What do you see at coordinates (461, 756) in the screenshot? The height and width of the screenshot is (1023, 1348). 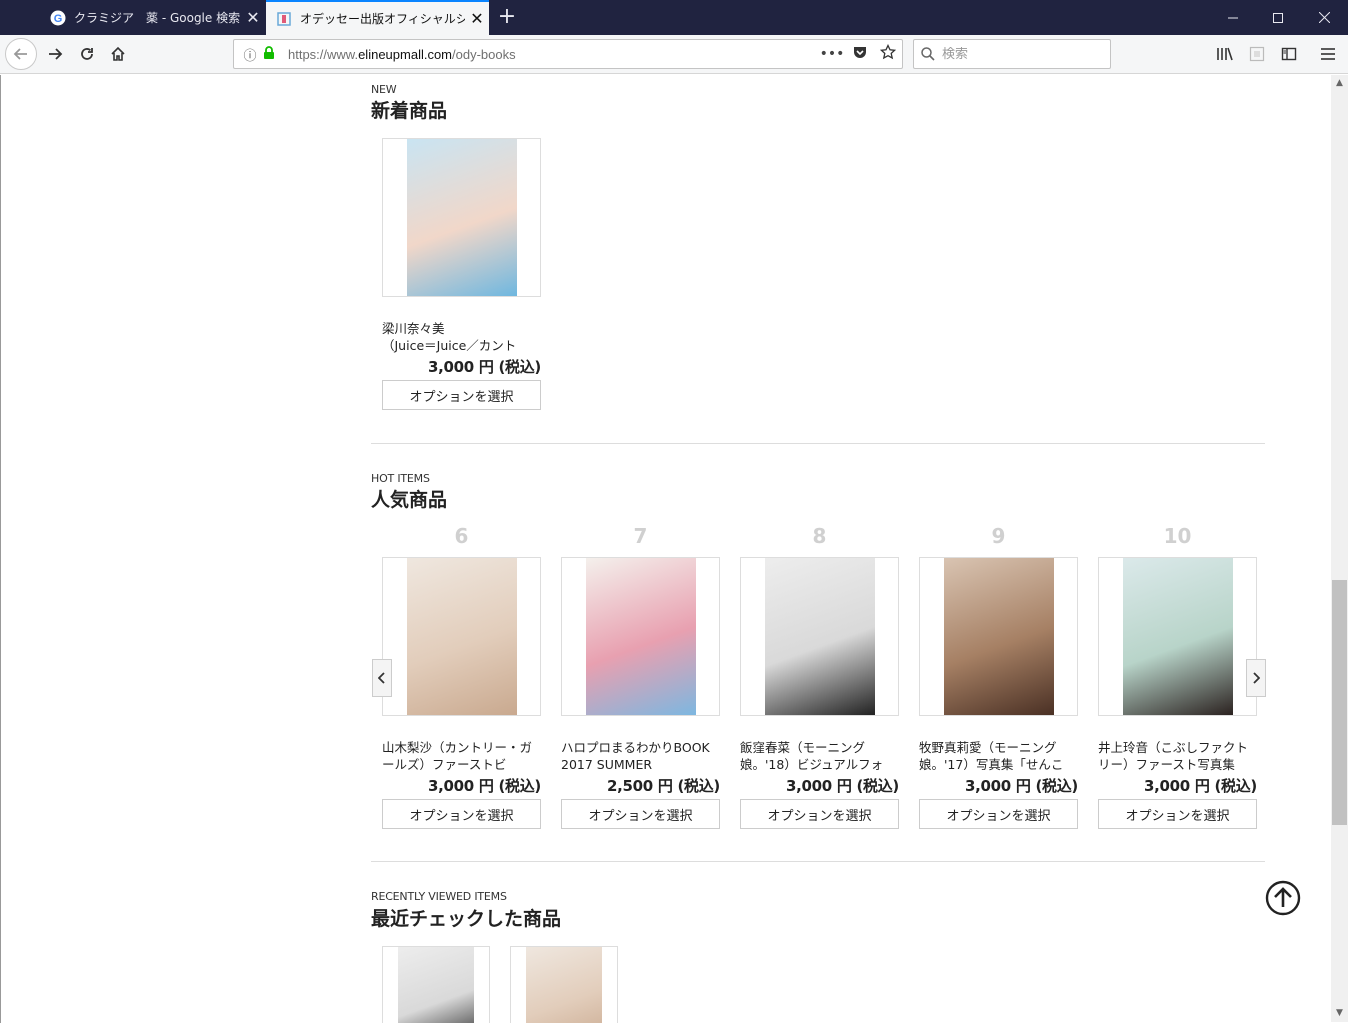 I see `product-name: 山木梨沙（カントリー・ガールズ）ファーストビ` at bounding box center [461, 756].